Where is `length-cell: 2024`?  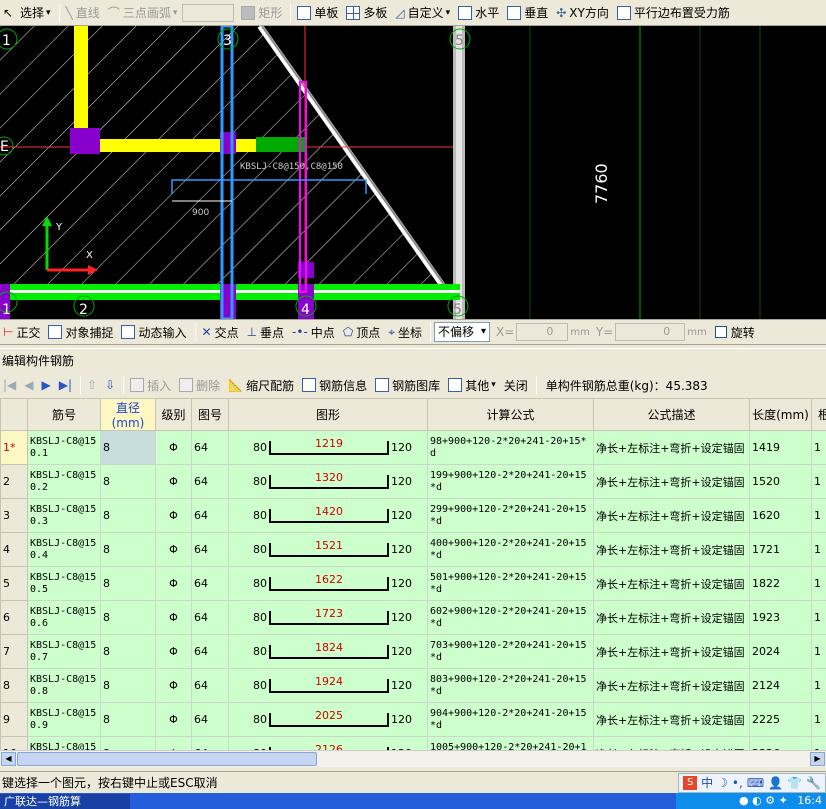 length-cell: 2024 is located at coordinates (780, 651).